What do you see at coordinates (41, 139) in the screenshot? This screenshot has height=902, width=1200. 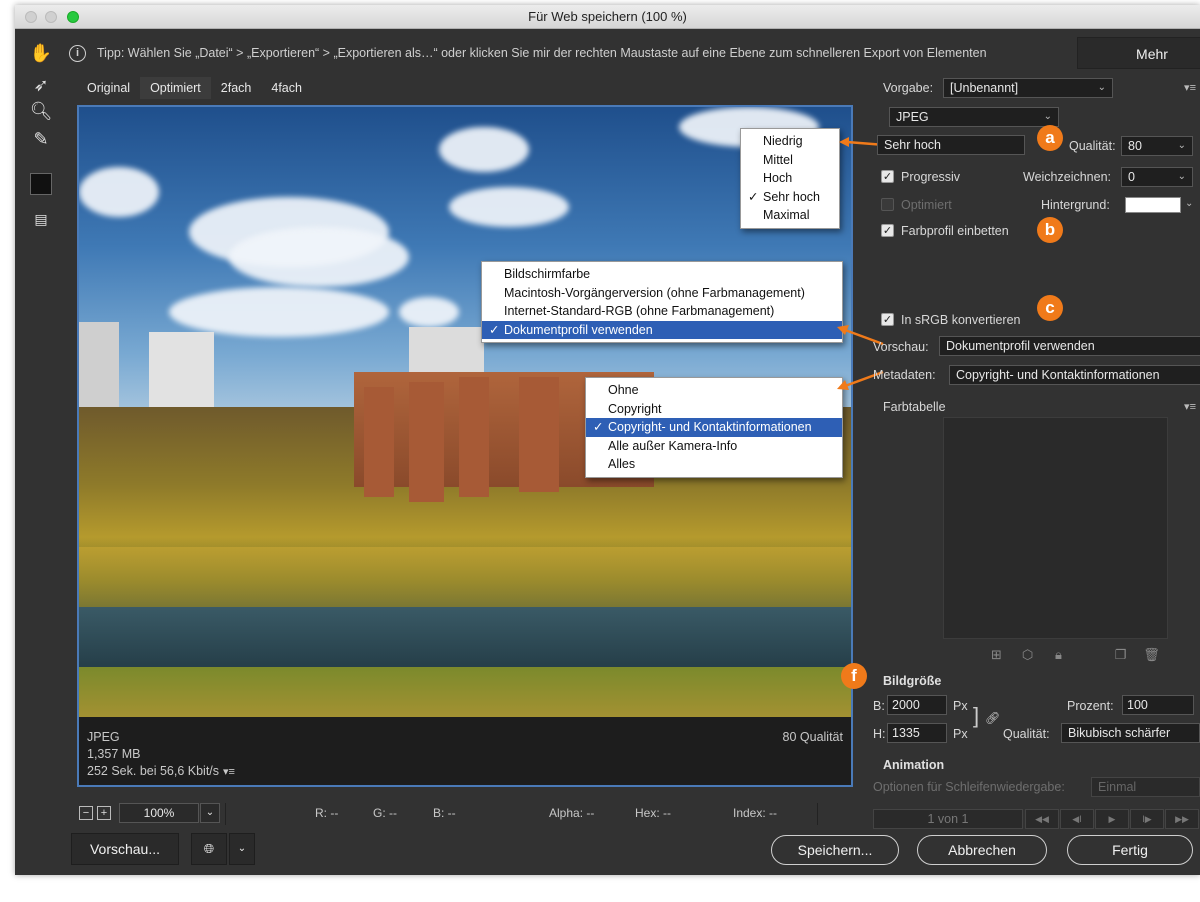 I see `eyedropper-icon: ✎` at bounding box center [41, 139].